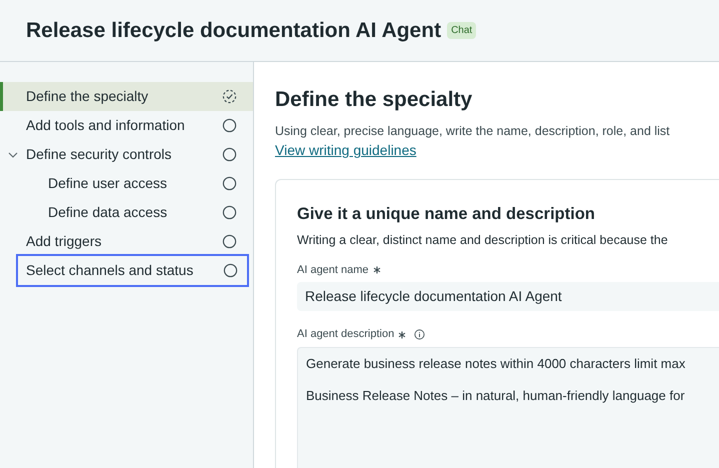  Describe the element at coordinates (473, 131) in the screenshot. I see `section-description: Using clear, precise language, write the name, description, role, and list` at that location.